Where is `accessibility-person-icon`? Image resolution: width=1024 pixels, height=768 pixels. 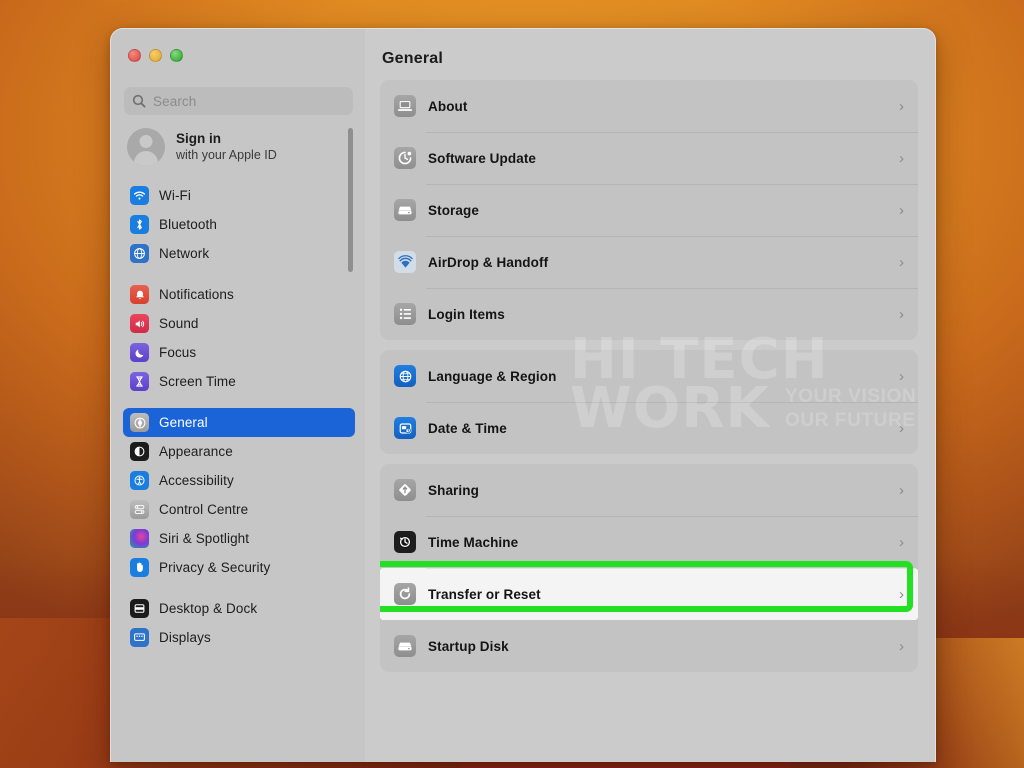
accessibility-person-icon is located at coordinates (139, 480).